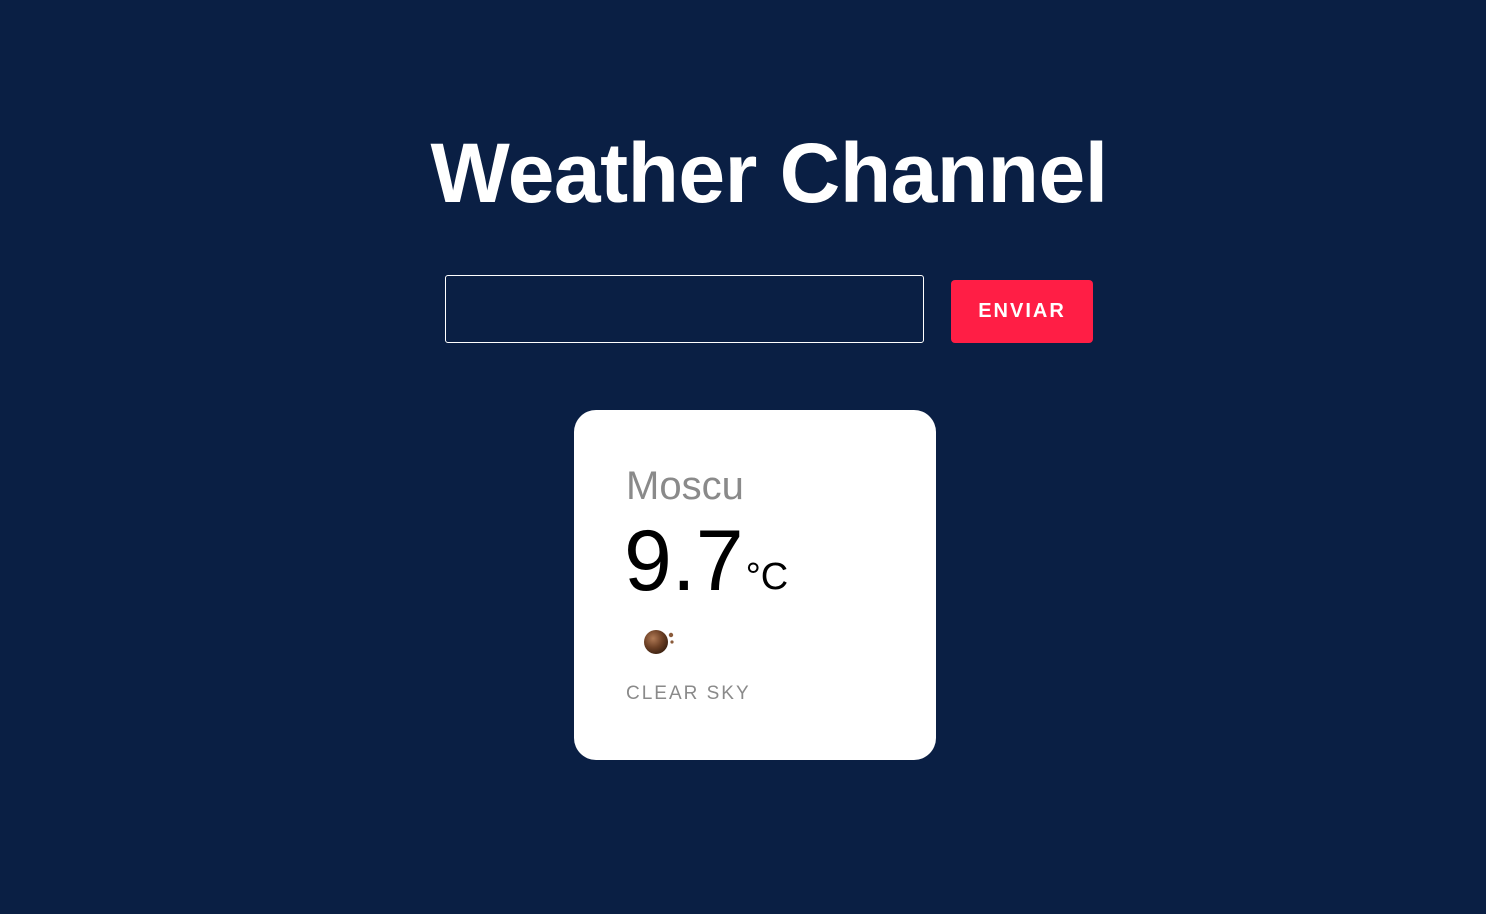  What do you see at coordinates (684, 309) in the screenshot?
I see `city-search-input` at bounding box center [684, 309].